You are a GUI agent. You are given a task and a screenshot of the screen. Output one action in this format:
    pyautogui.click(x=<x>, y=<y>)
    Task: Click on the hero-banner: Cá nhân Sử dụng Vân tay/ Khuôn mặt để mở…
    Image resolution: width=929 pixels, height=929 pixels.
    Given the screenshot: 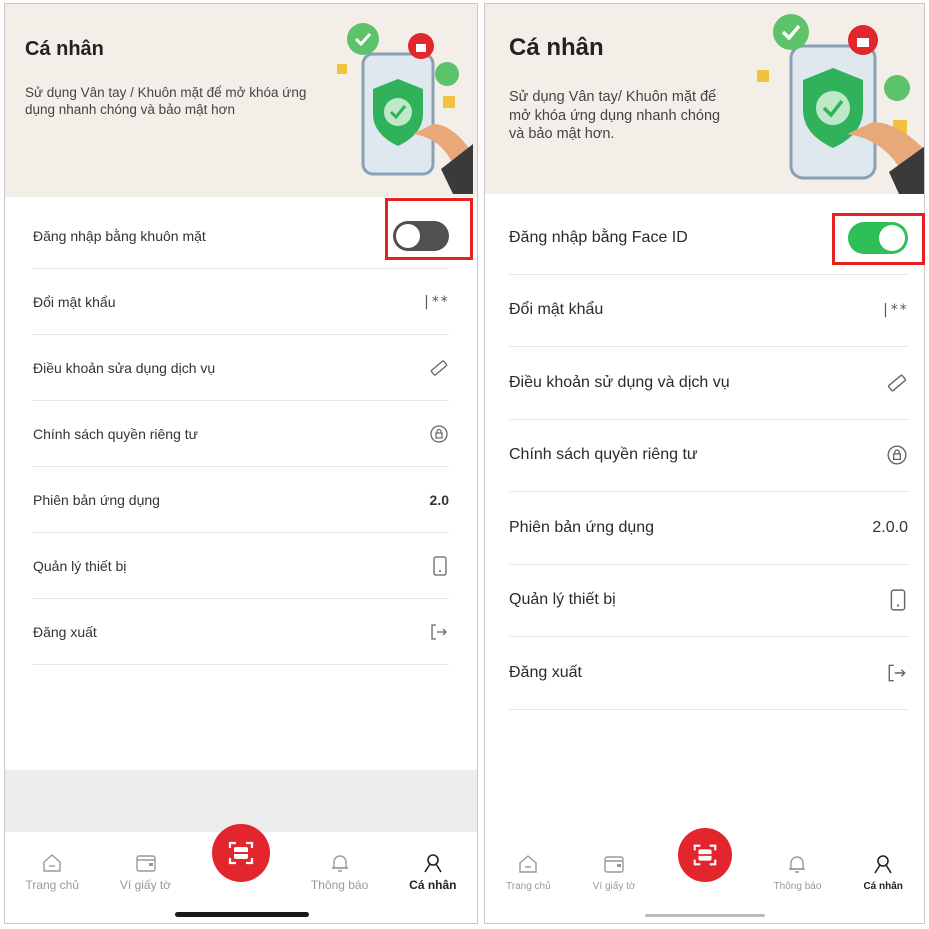 What is the action you would take?
    pyautogui.click(x=704, y=99)
    